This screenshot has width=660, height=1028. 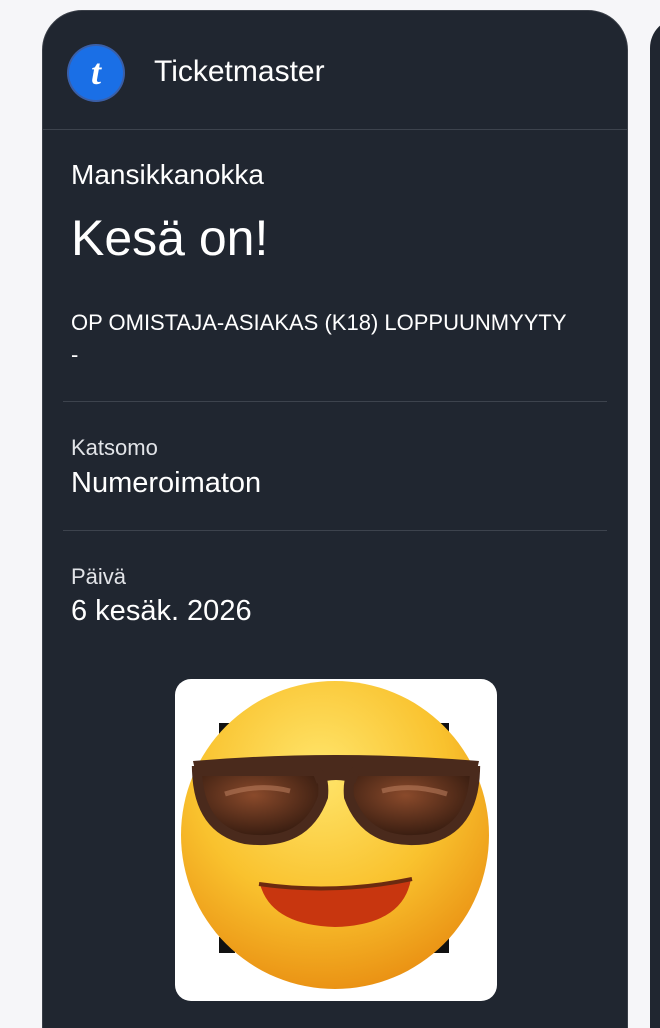 What do you see at coordinates (655, 523) in the screenshot?
I see `next-ticket-card-edge` at bounding box center [655, 523].